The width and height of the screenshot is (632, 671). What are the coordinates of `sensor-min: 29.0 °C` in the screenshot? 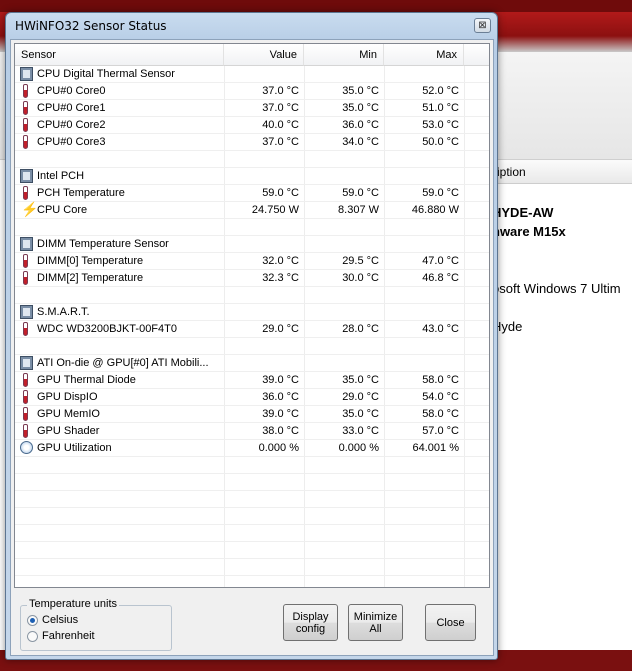 It's located at (360, 397).